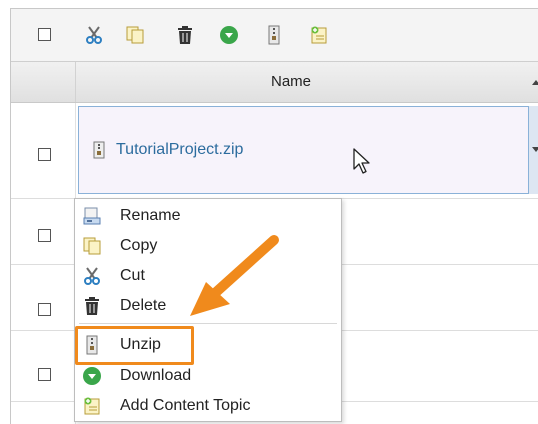  Describe the element at coordinates (139, 245) in the screenshot. I see `menu-item-label: Copy` at that location.